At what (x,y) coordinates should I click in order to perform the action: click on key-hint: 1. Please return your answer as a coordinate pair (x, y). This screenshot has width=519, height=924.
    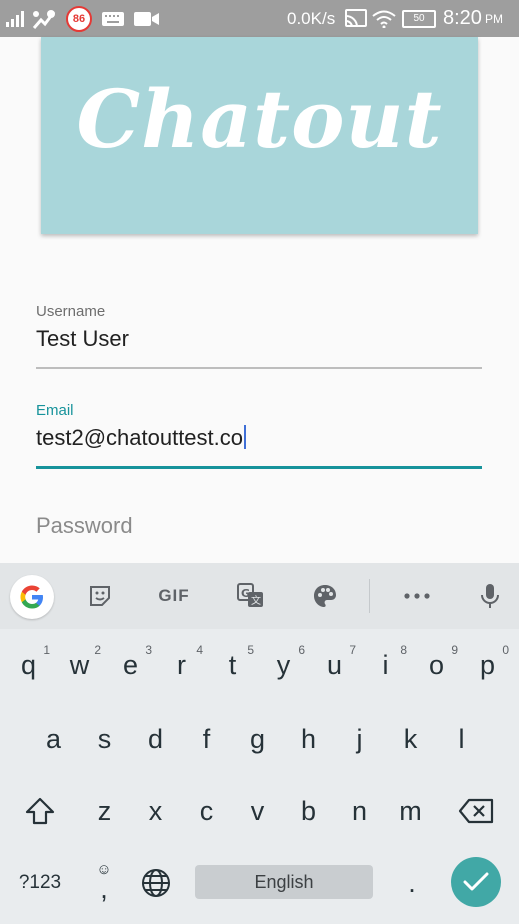
    Looking at the image, I should click on (46, 650).